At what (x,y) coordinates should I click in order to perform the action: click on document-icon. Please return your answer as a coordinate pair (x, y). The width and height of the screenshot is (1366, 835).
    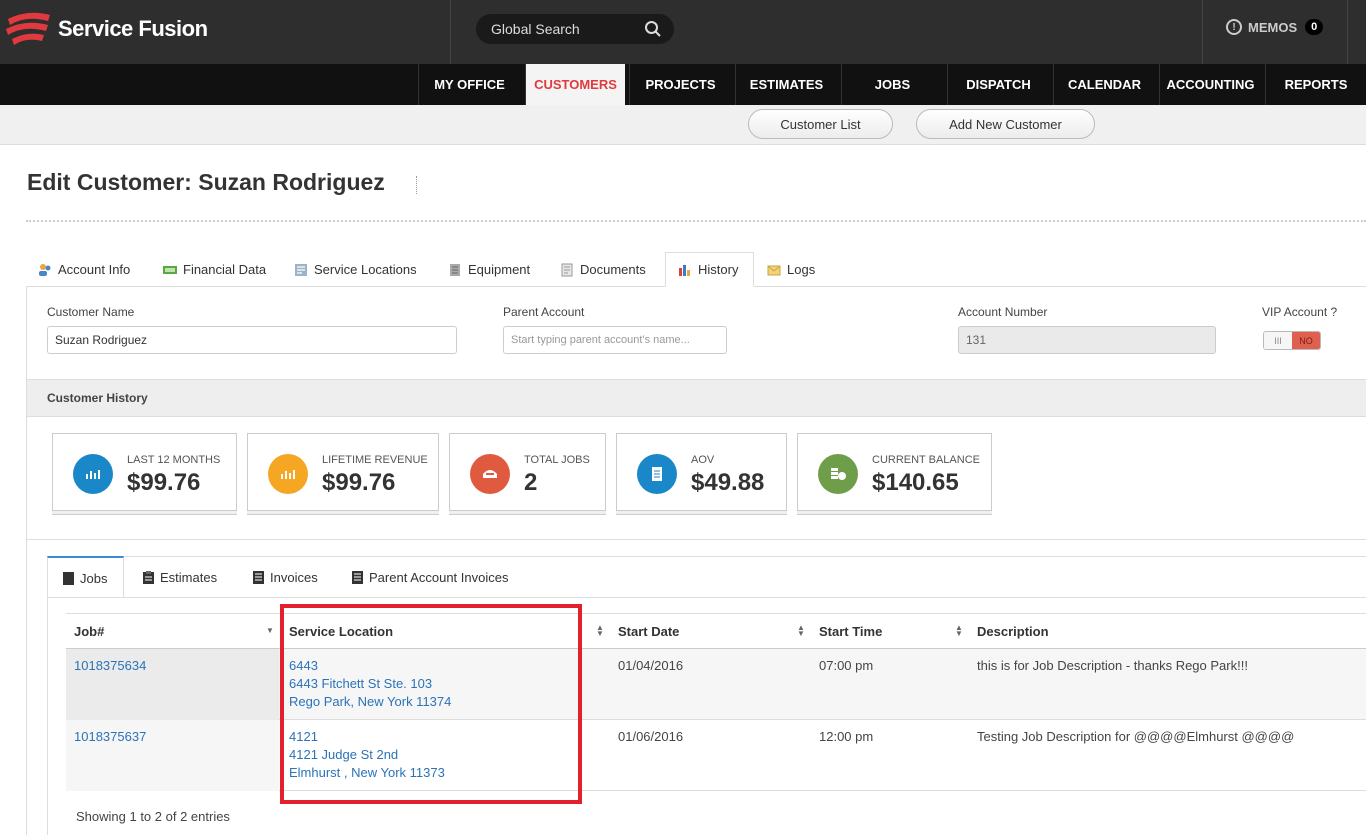
    Looking at the image, I should click on (567, 269).